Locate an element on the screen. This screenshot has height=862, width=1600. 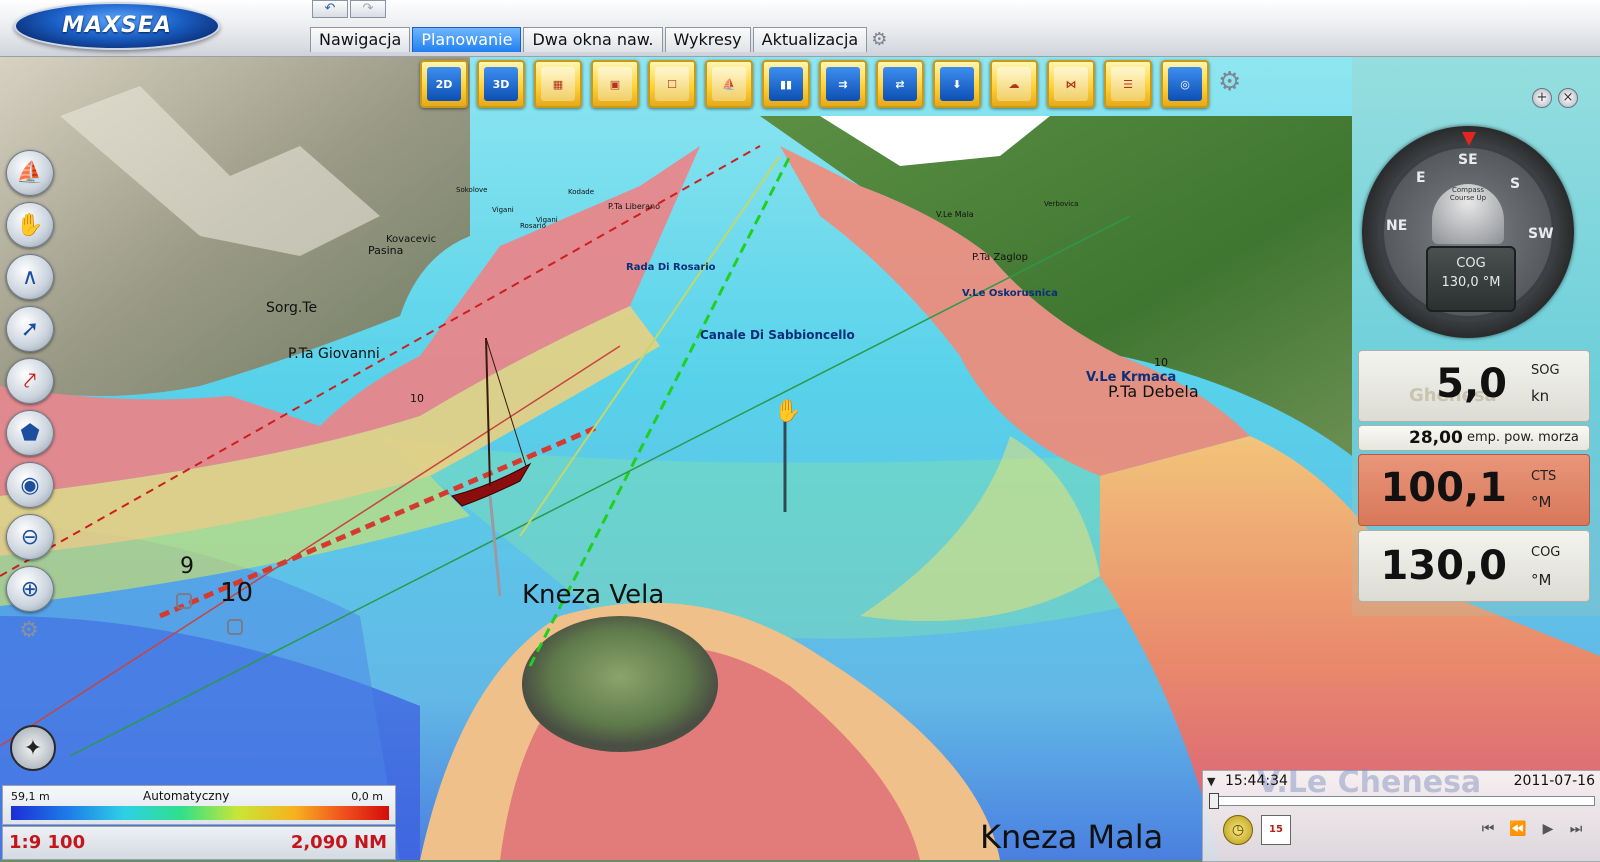
sea-temp-instrument: 28,00 emp. pow. morza is located at coordinates (1474, 438).